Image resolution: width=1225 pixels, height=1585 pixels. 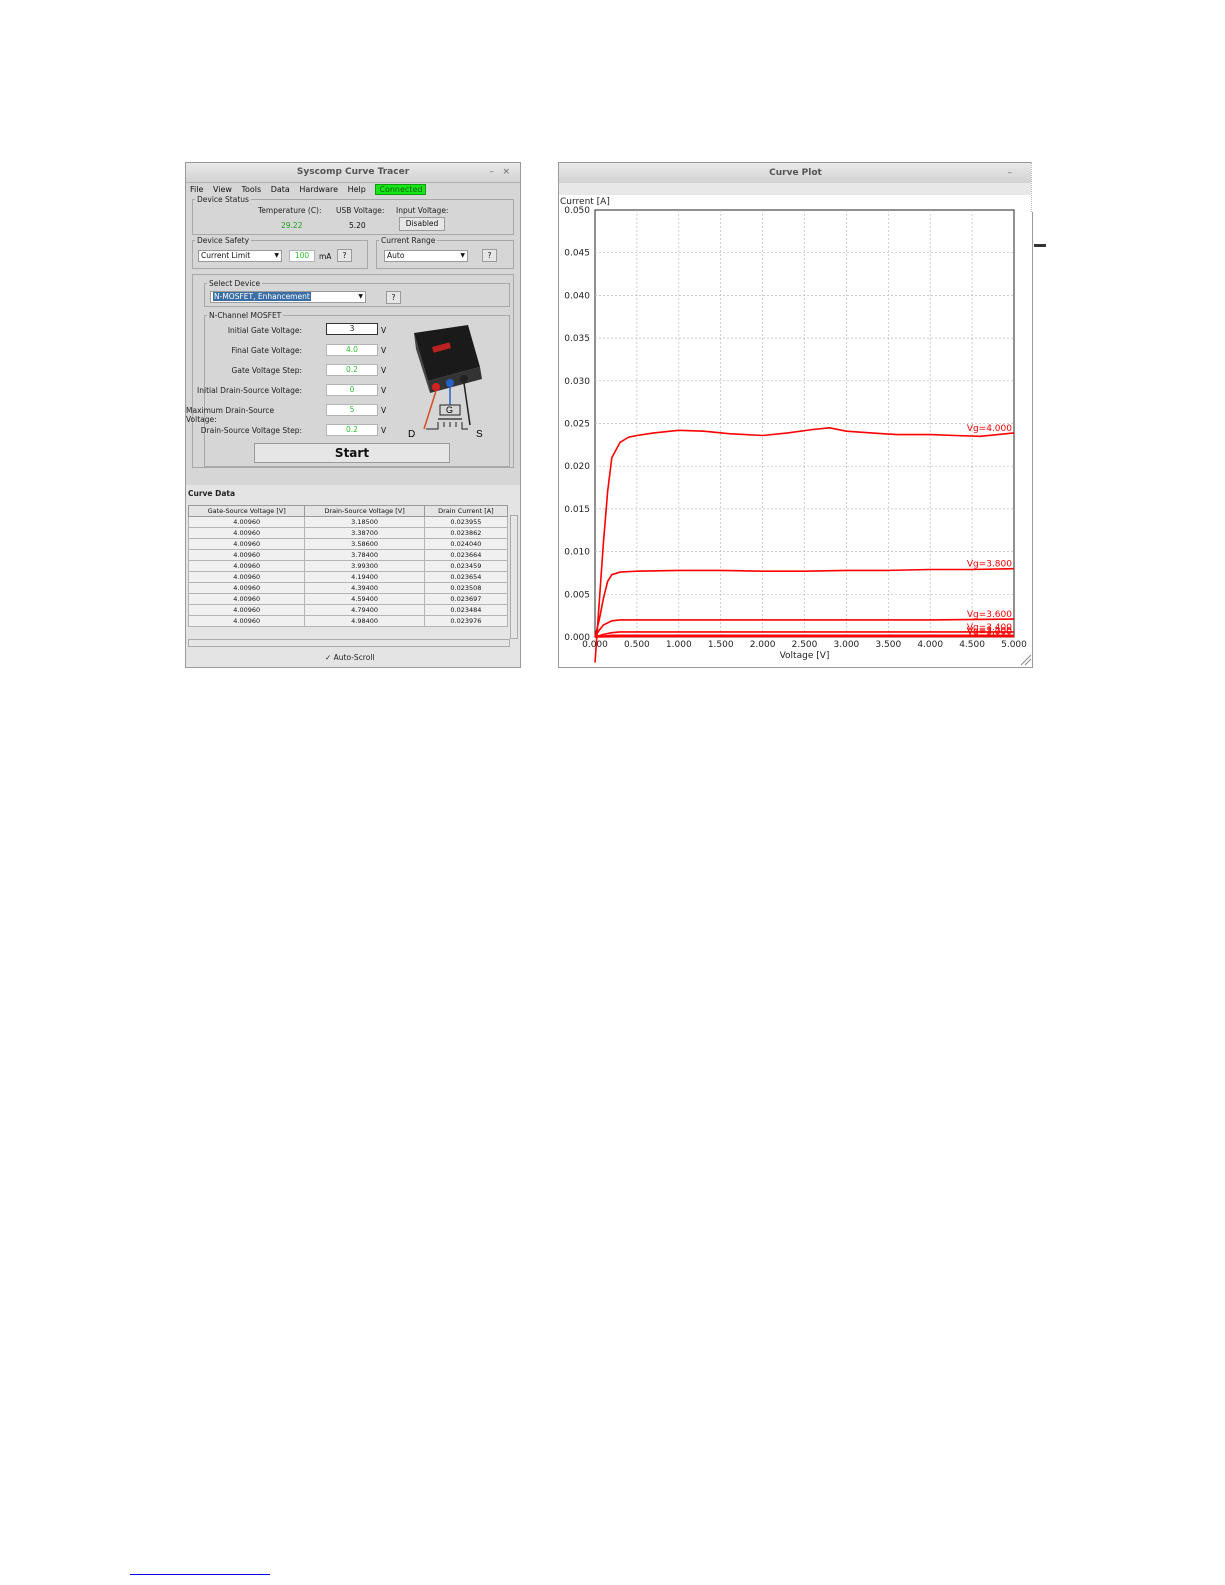 I want to click on y-tick-label: 0.000, so click(x=577, y=638).